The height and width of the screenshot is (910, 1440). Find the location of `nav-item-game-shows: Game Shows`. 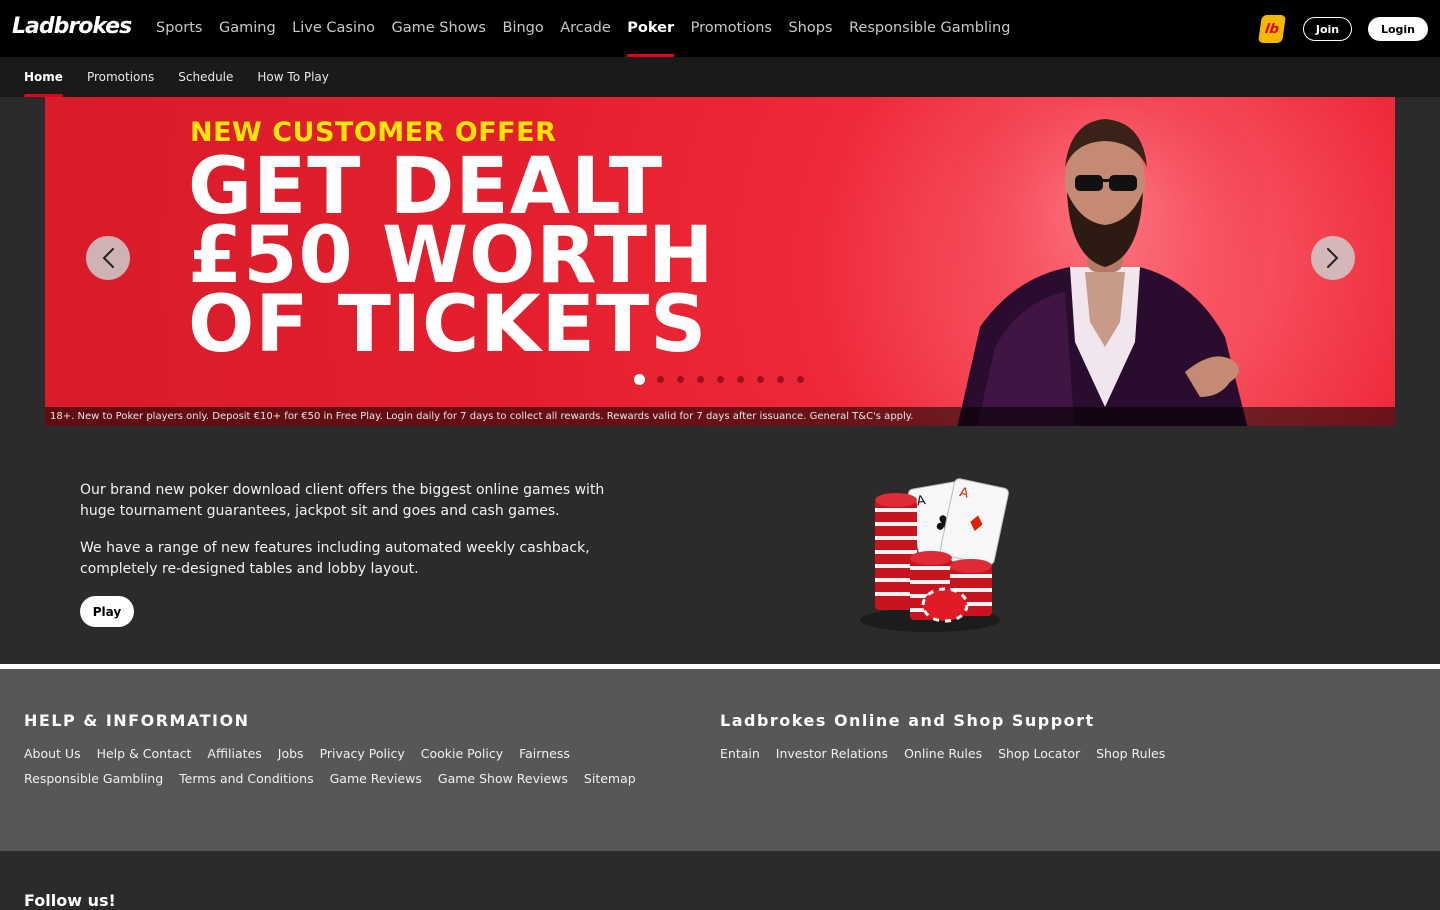

nav-item-game-shows: Game Shows is located at coordinates (439, 28).